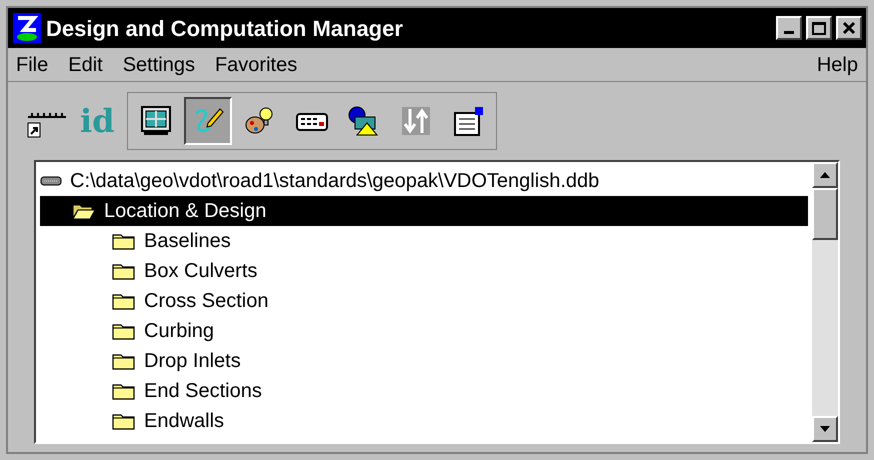  I want to click on tree-item: C:\data\geo\vdot\road1\standards\geopak\VDOTenglish.ddb, so click(424, 181).